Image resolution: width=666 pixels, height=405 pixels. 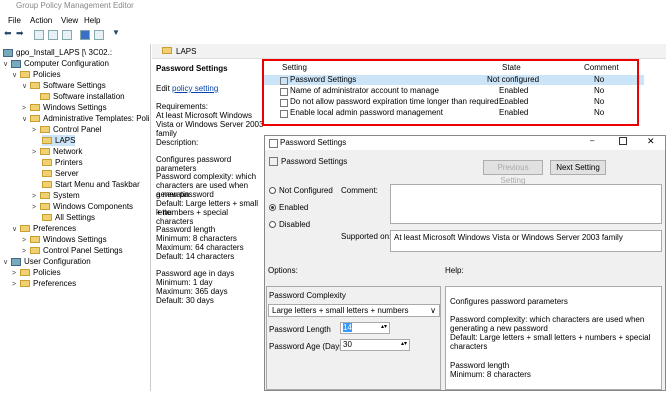 What do you see at coordinates (47, 261) in the screenshot?
I see `tree-item: ∨ User Configuration` at bounding box center [47, 261].